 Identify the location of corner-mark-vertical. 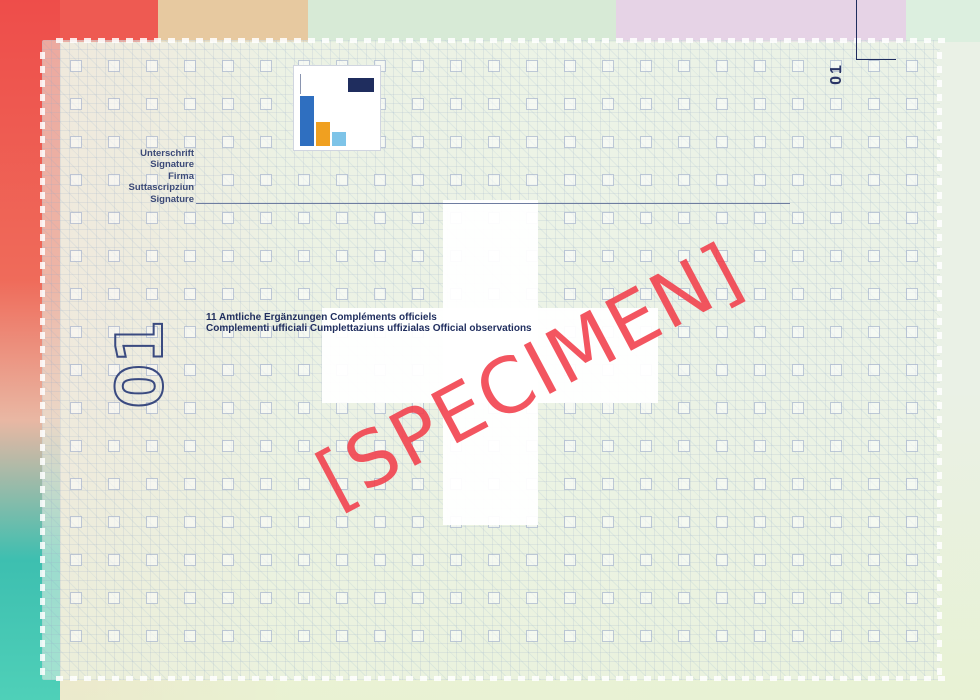
(856, 30).